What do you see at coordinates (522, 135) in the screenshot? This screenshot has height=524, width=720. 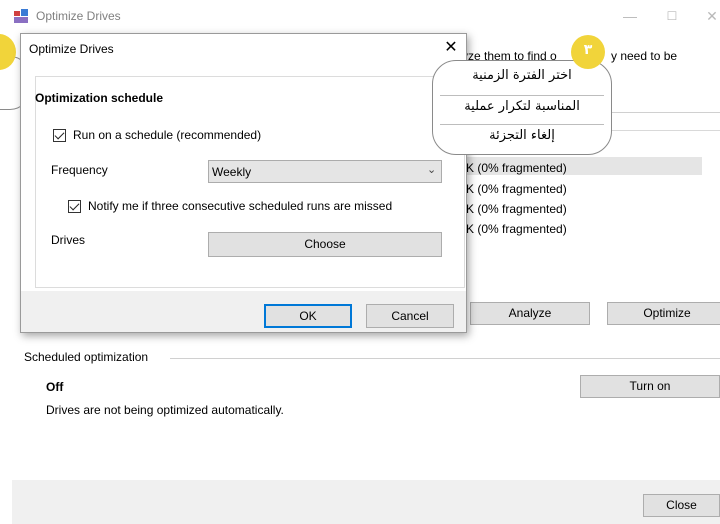 I see `callout-line-3: إلغاء التجزئة` at bounding box center [522, 135].